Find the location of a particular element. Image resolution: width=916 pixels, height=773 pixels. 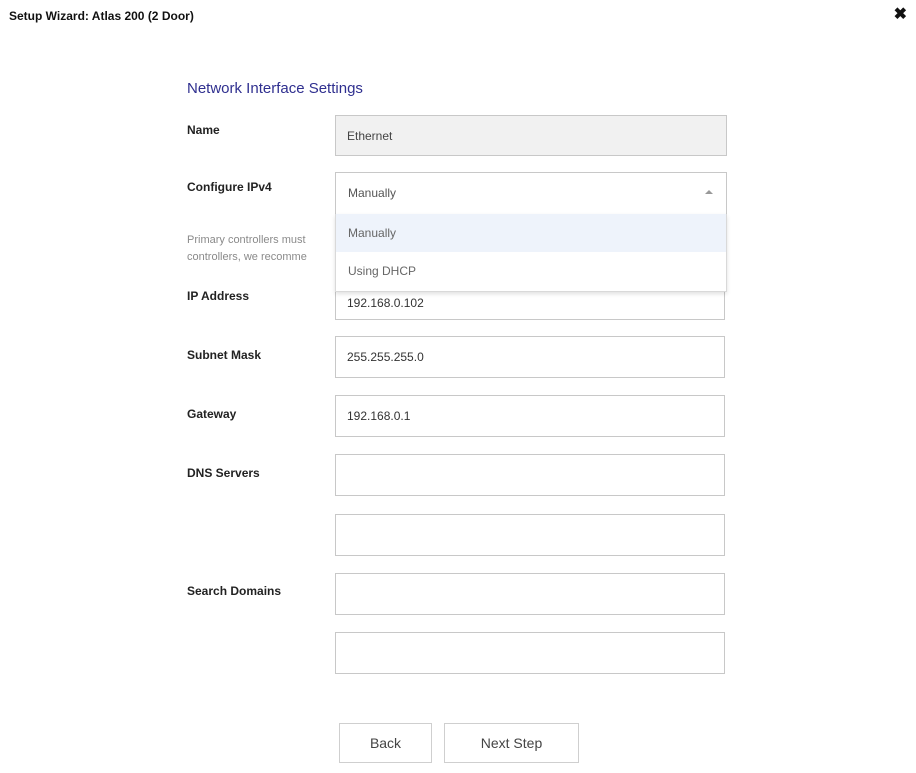

dns-servers-label: DNS Servers is located at coordinates (223, 473).